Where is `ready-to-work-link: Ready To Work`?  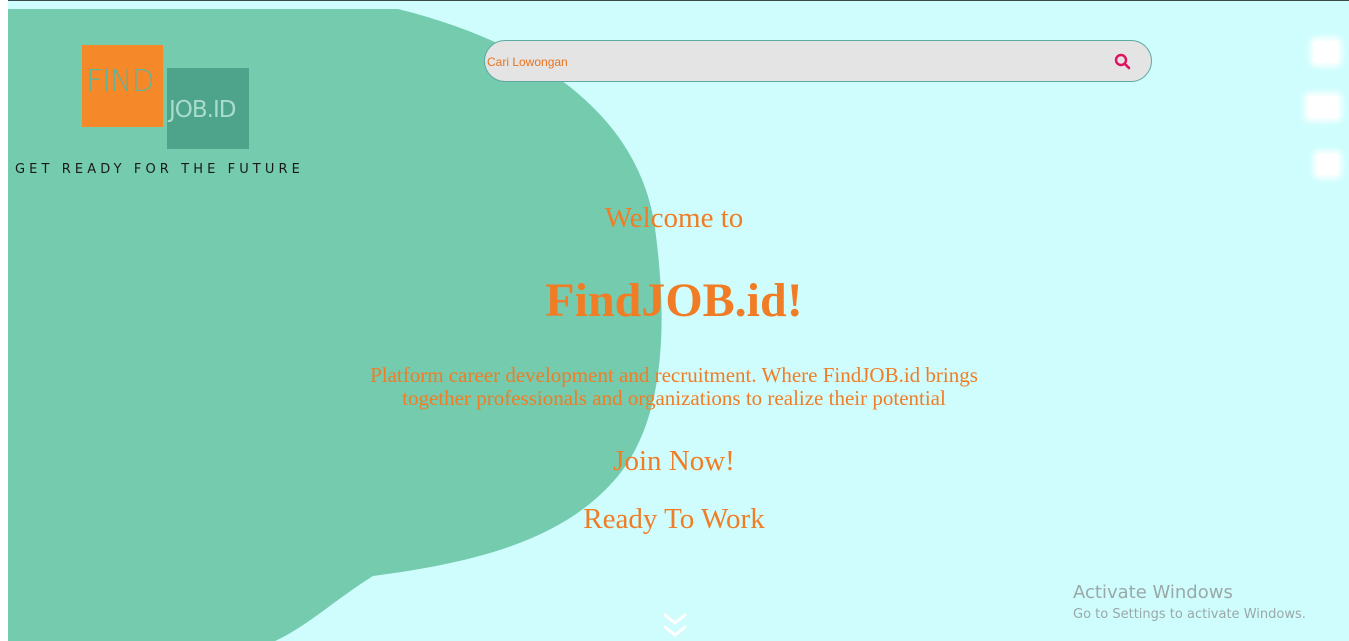
ready-to-work-link: Ready To Work is located at coordinates (674, 519).